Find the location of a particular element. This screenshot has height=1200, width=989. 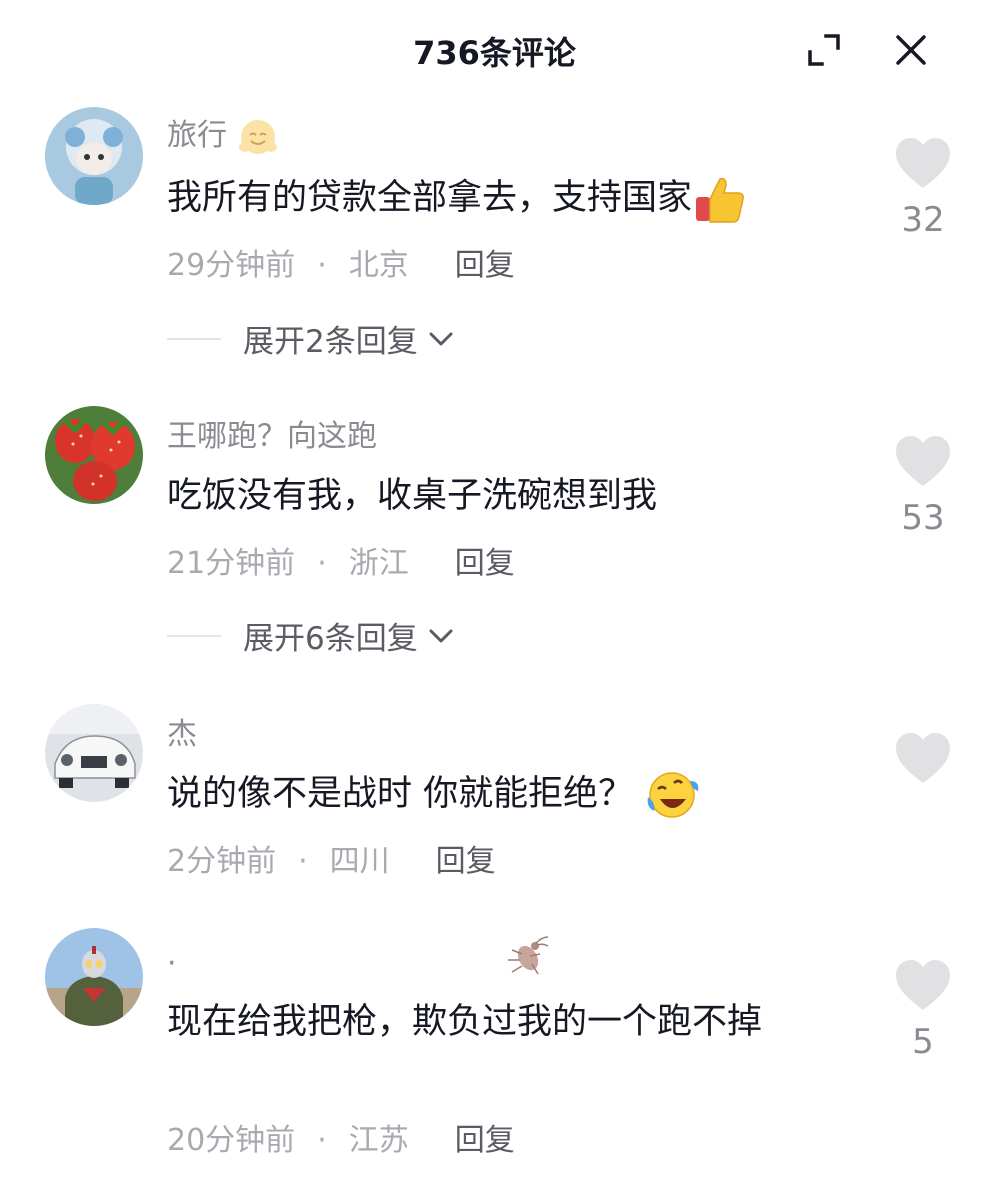

comment-meta: 21分钟前 · 浙江 回复 is located at coordinates (341, 560).